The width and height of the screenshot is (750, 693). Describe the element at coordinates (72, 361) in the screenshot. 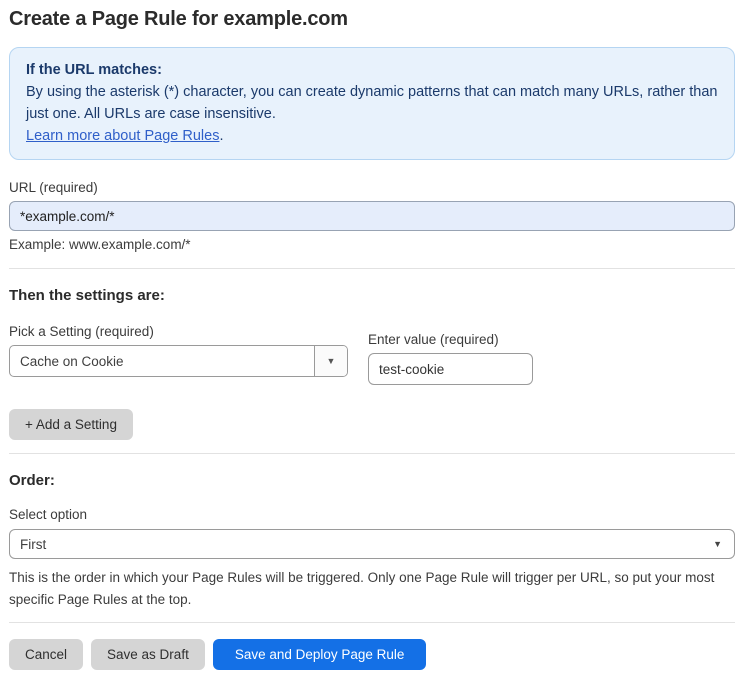

I see `setting-dropdown-value: Cache on Cookie` at that location.